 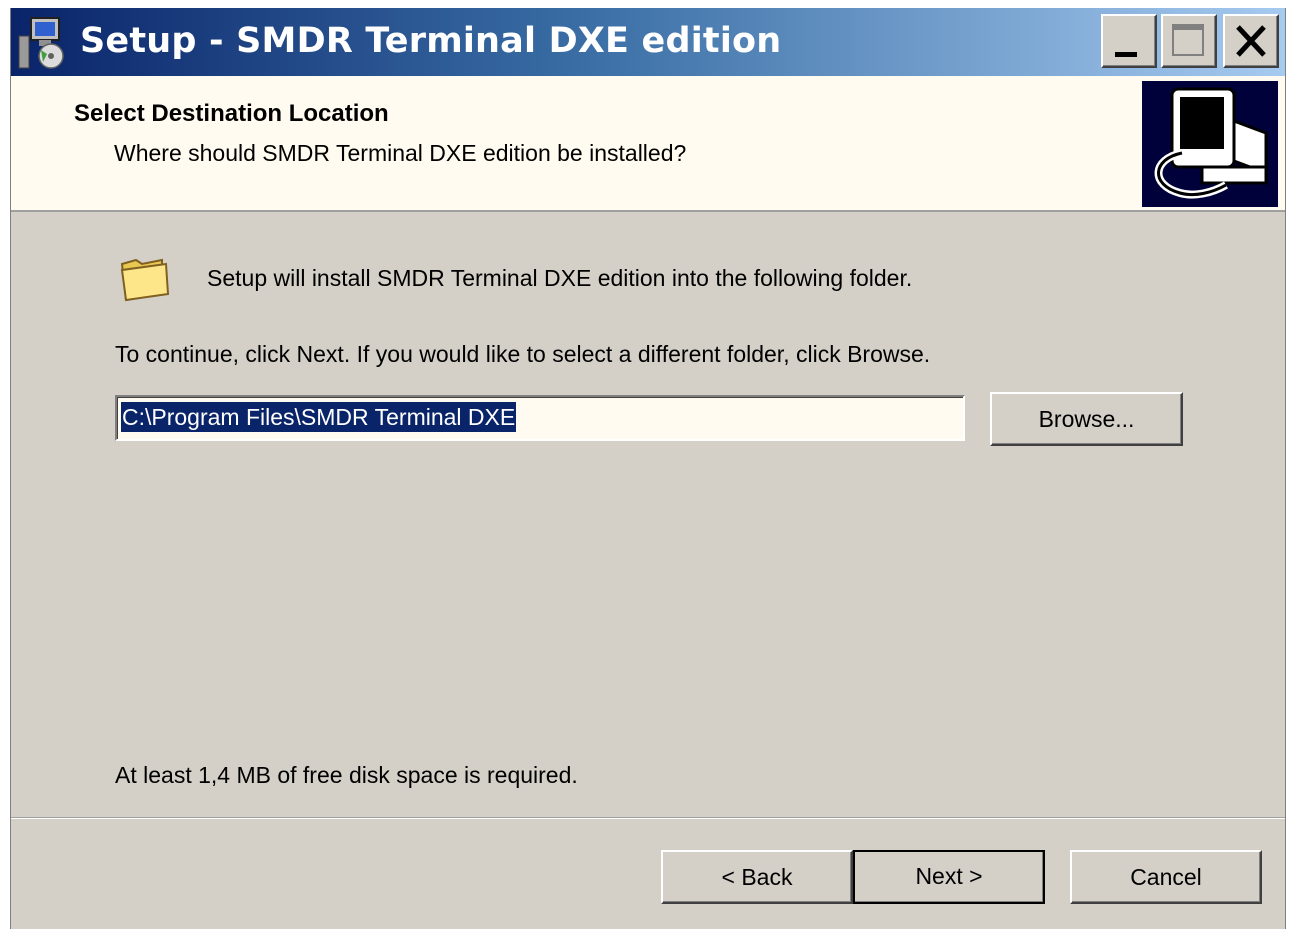 What do you see at coordinates (1166, 877) in the screenshot?
I see `cancel-button: Cancel` at bounding box center [1166, 877].